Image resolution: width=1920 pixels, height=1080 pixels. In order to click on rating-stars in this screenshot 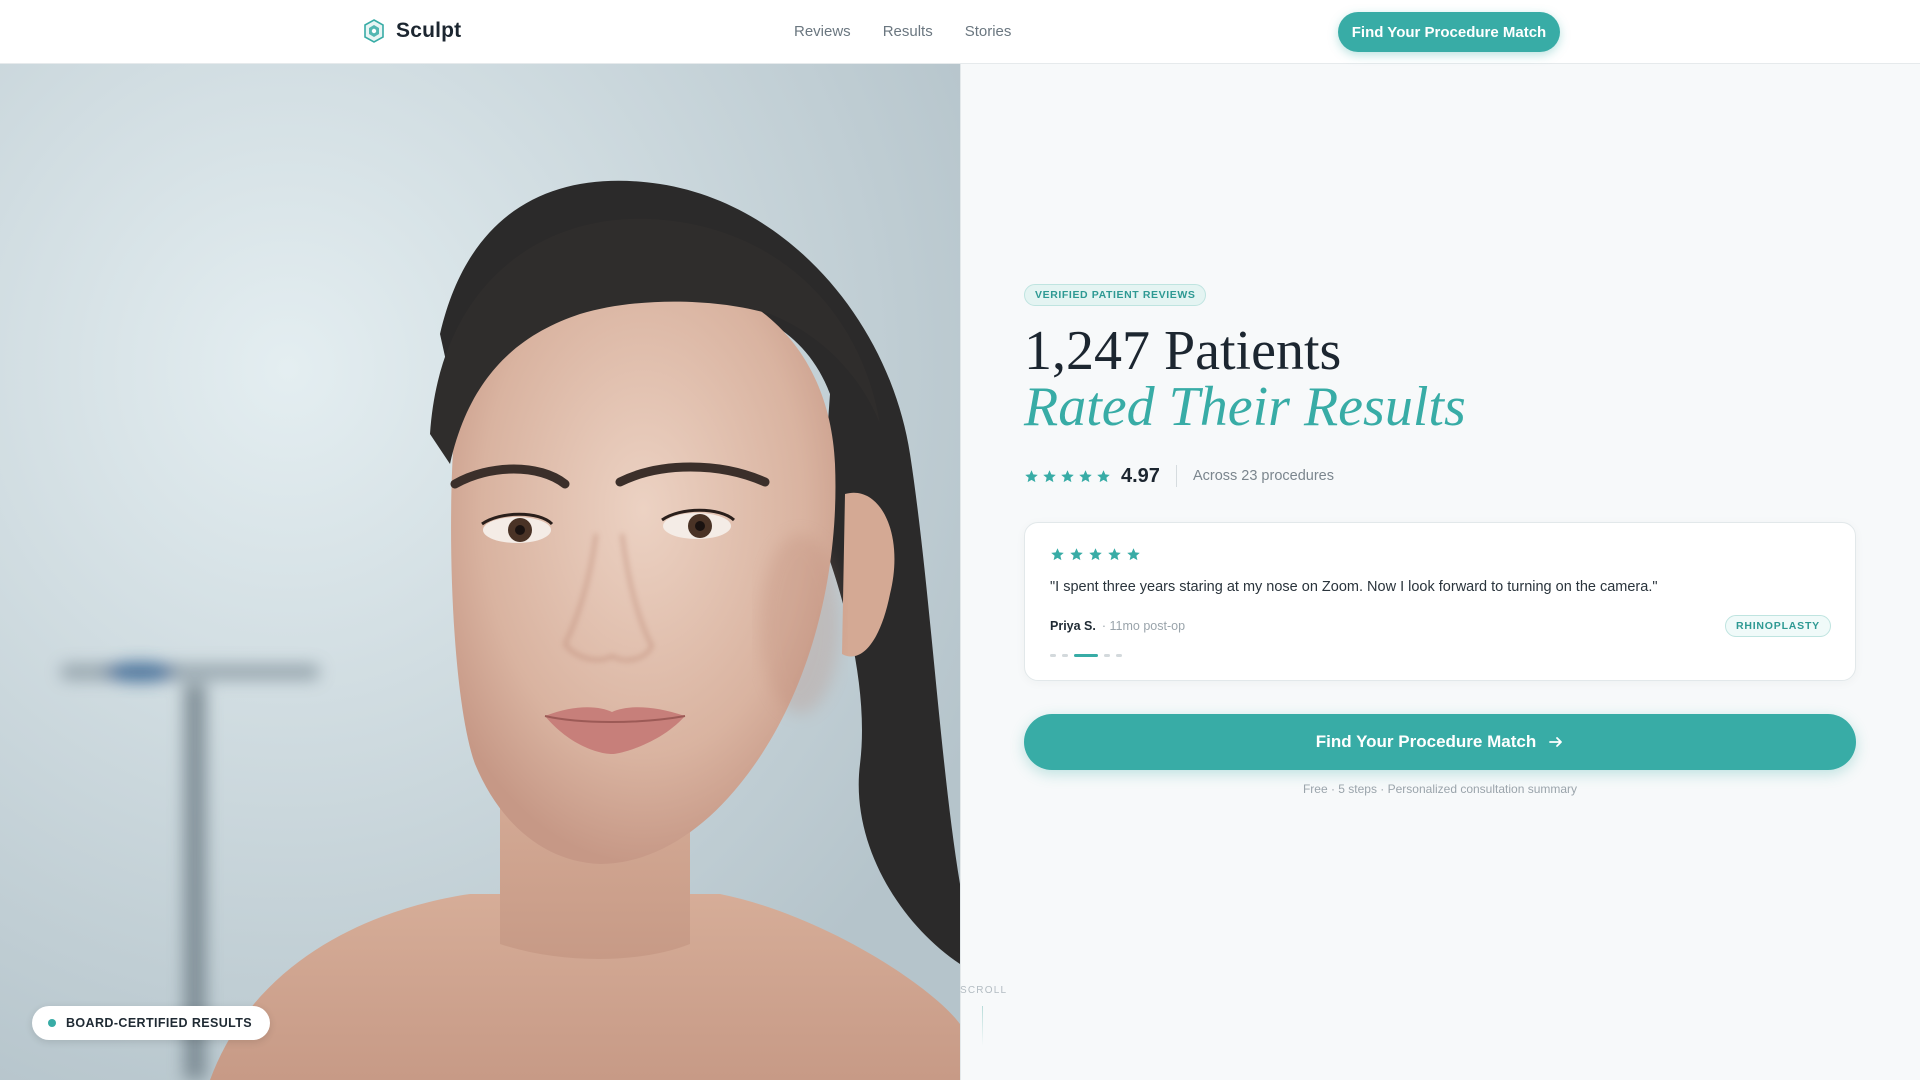, I will do `click(1067, 476)`.